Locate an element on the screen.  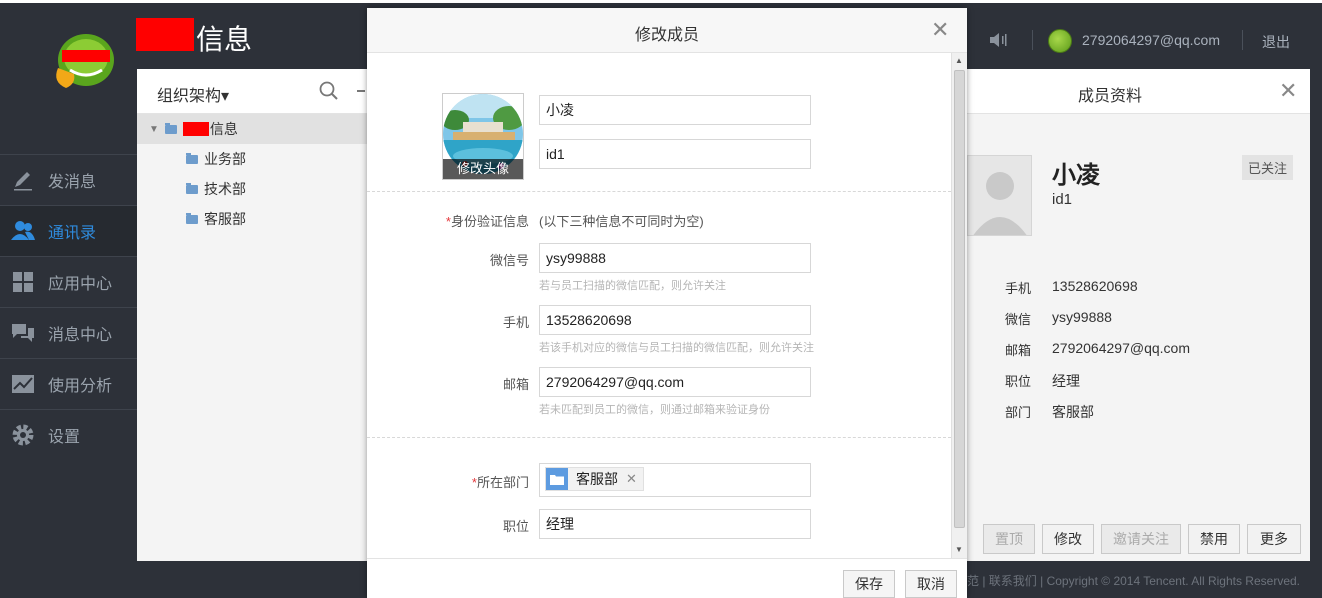
sidebar-item-analytics: 使用分析 is located at coordinates (68, 383).